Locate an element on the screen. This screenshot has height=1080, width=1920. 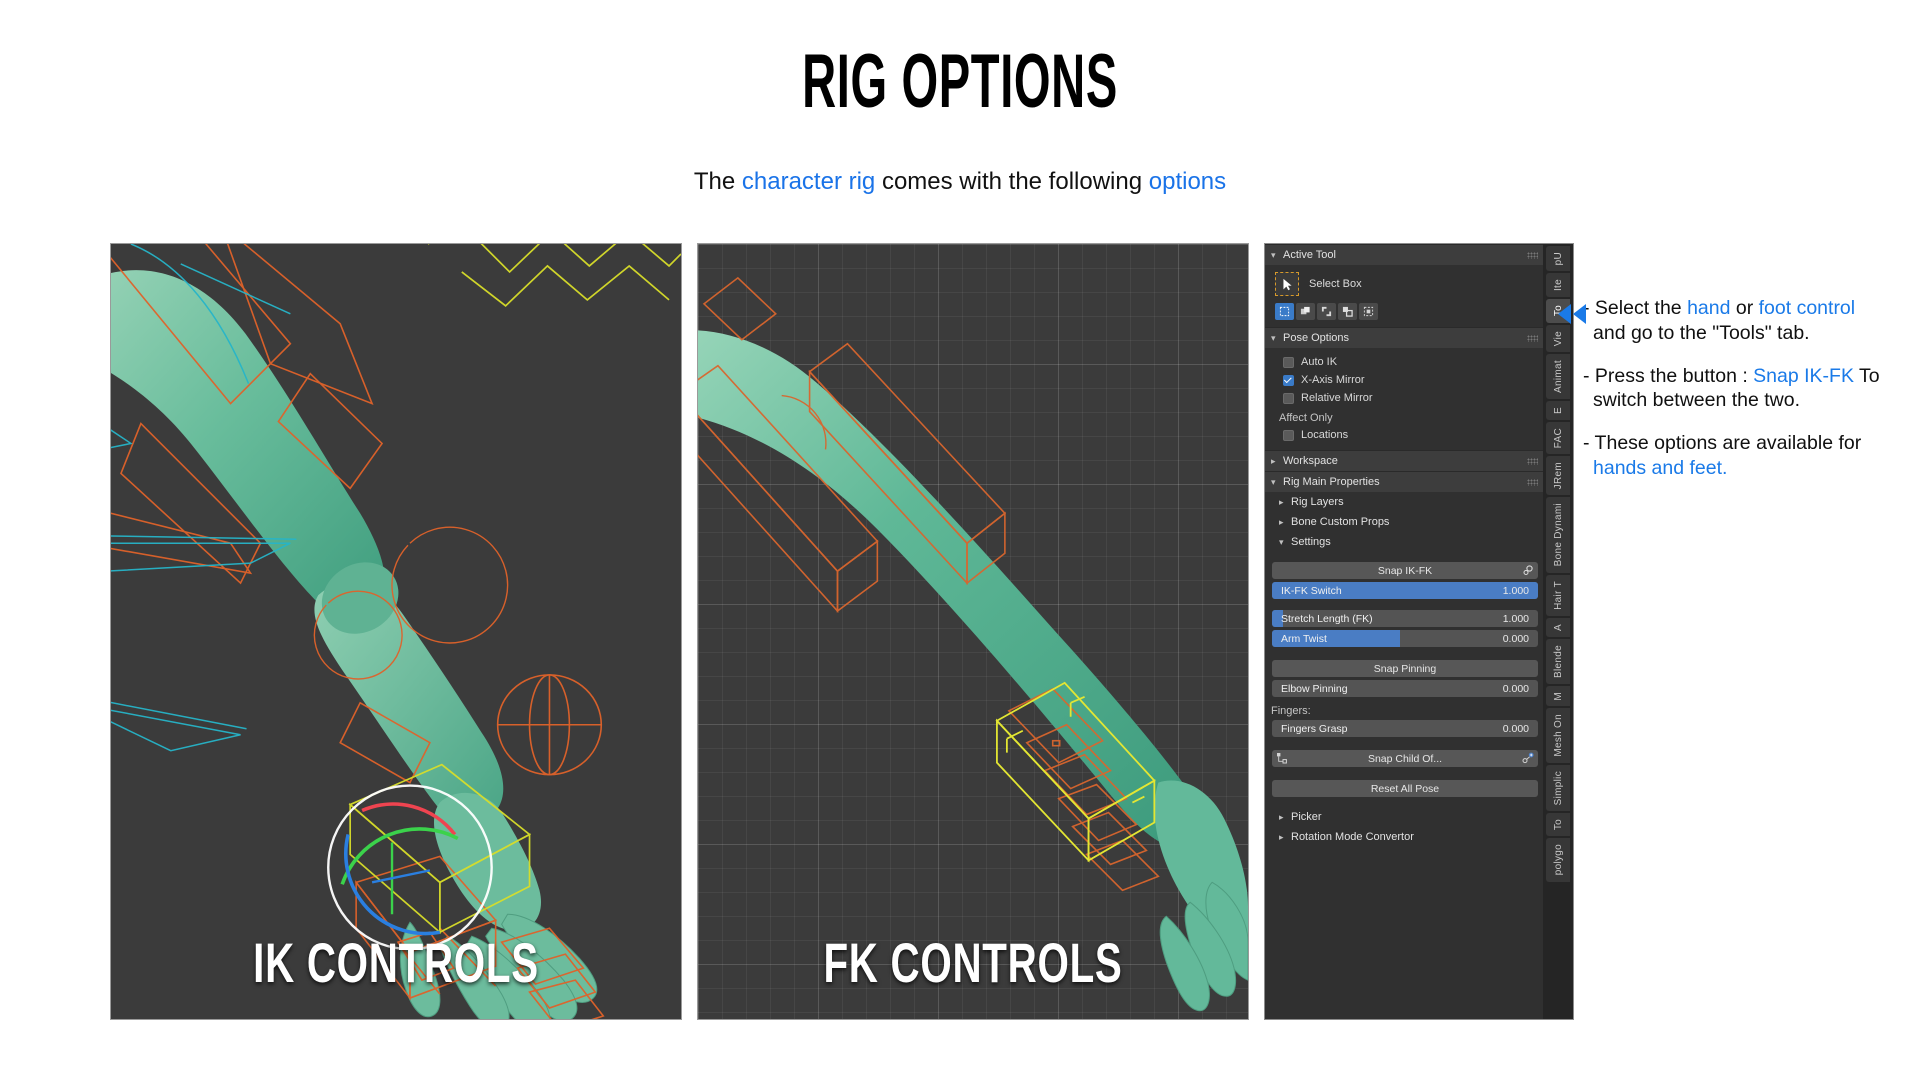
affect-only-label: Affect Only is located at coordinates (1306, 418).